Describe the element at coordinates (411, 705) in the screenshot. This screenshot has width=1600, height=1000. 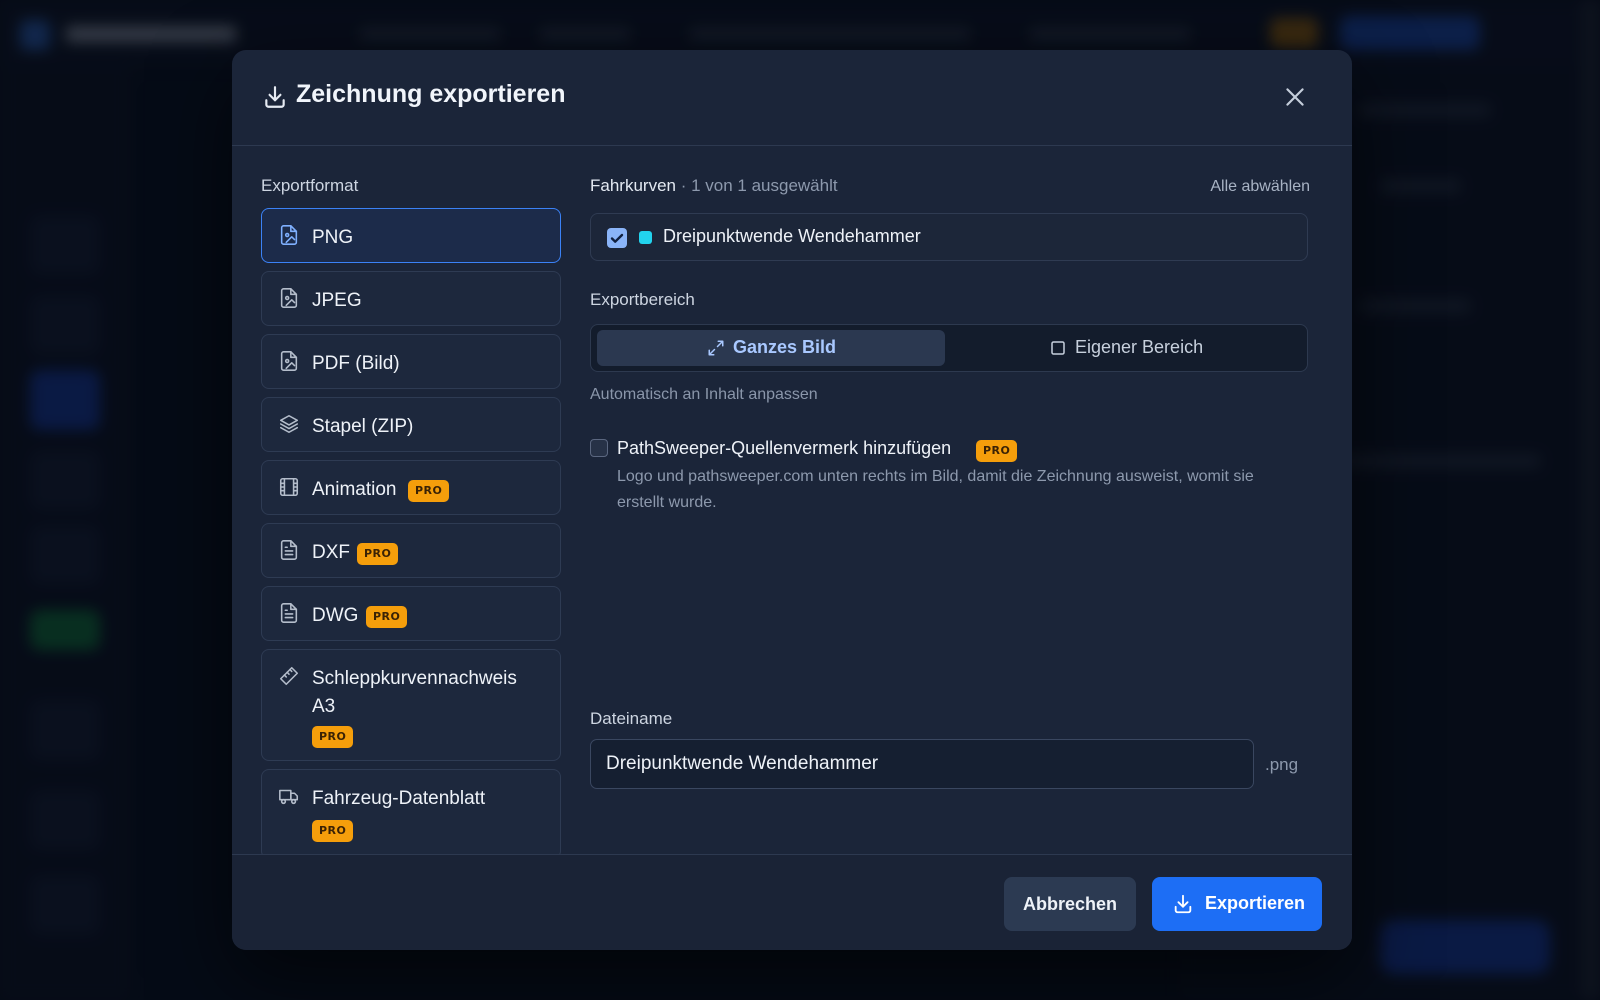
I see `format-option-schleppkurvennachweis: Schleppkurvennachweis A3 PRO` at that location.